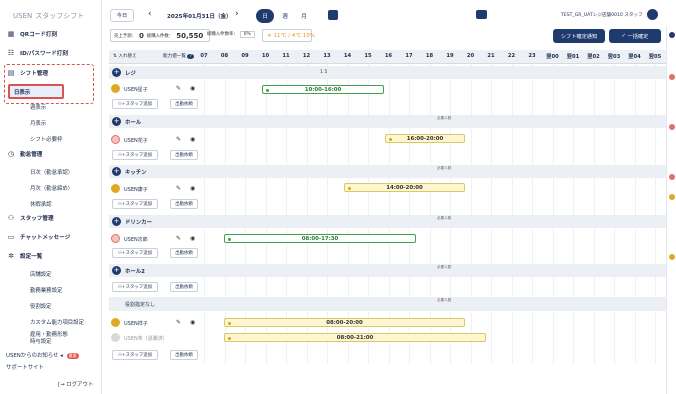  I want to click on user-avatar, so click(652, 14).